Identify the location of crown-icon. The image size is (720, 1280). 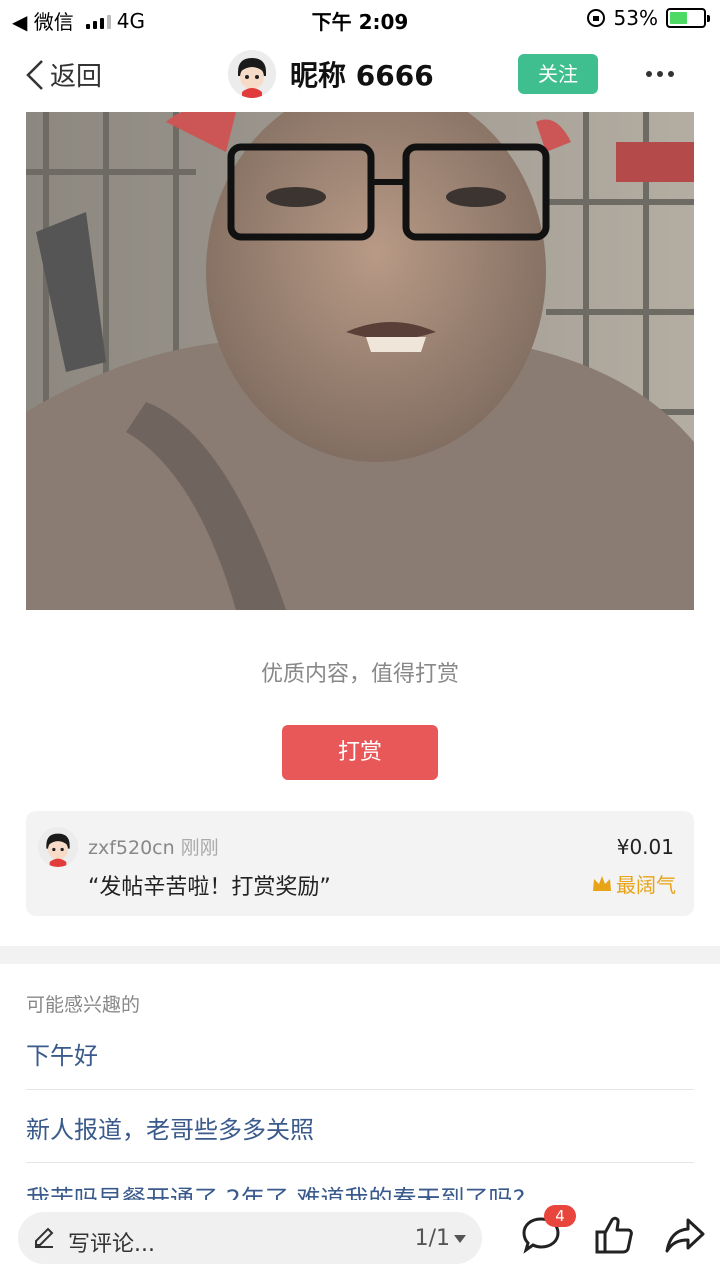
(602, 883).